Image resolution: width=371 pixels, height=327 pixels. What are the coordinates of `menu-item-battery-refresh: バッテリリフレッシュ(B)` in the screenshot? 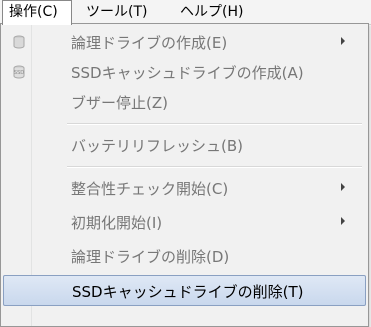 It's located at (184, 145).